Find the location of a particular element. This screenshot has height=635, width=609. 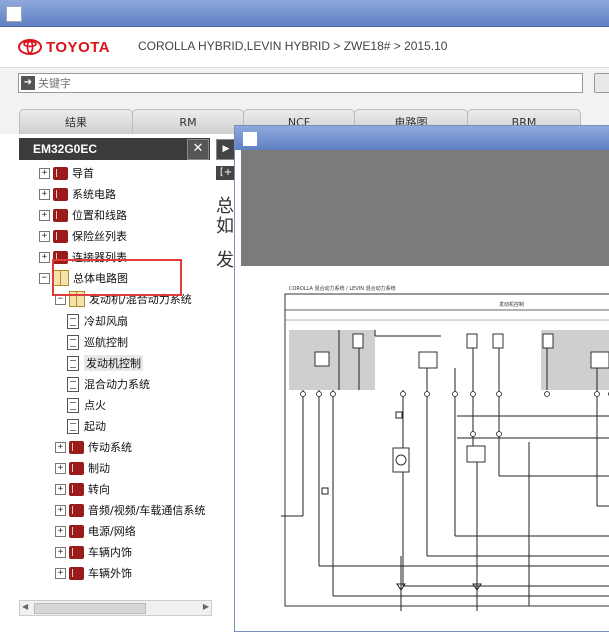

content-text-3: 发 is located at coordinates (225, 259).